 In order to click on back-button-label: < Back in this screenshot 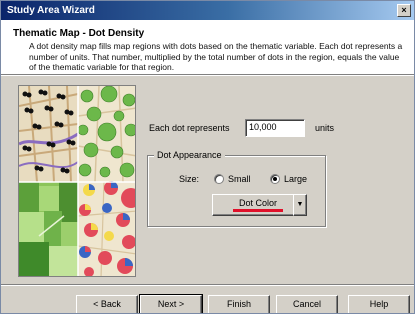, I will do `click(107, 304)`.